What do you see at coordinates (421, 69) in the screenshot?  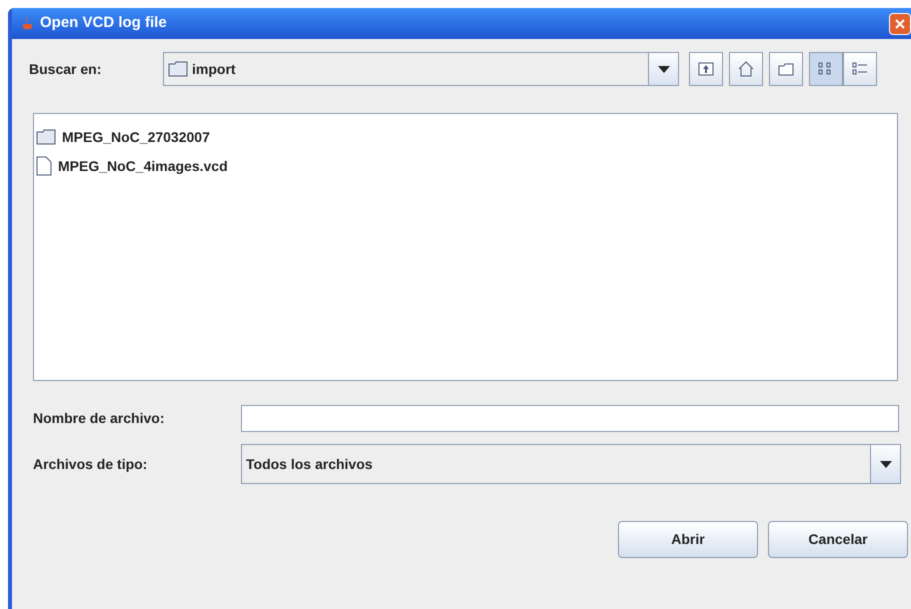 I see `look-in-dropdown: import` at bounding box center [421, 69].